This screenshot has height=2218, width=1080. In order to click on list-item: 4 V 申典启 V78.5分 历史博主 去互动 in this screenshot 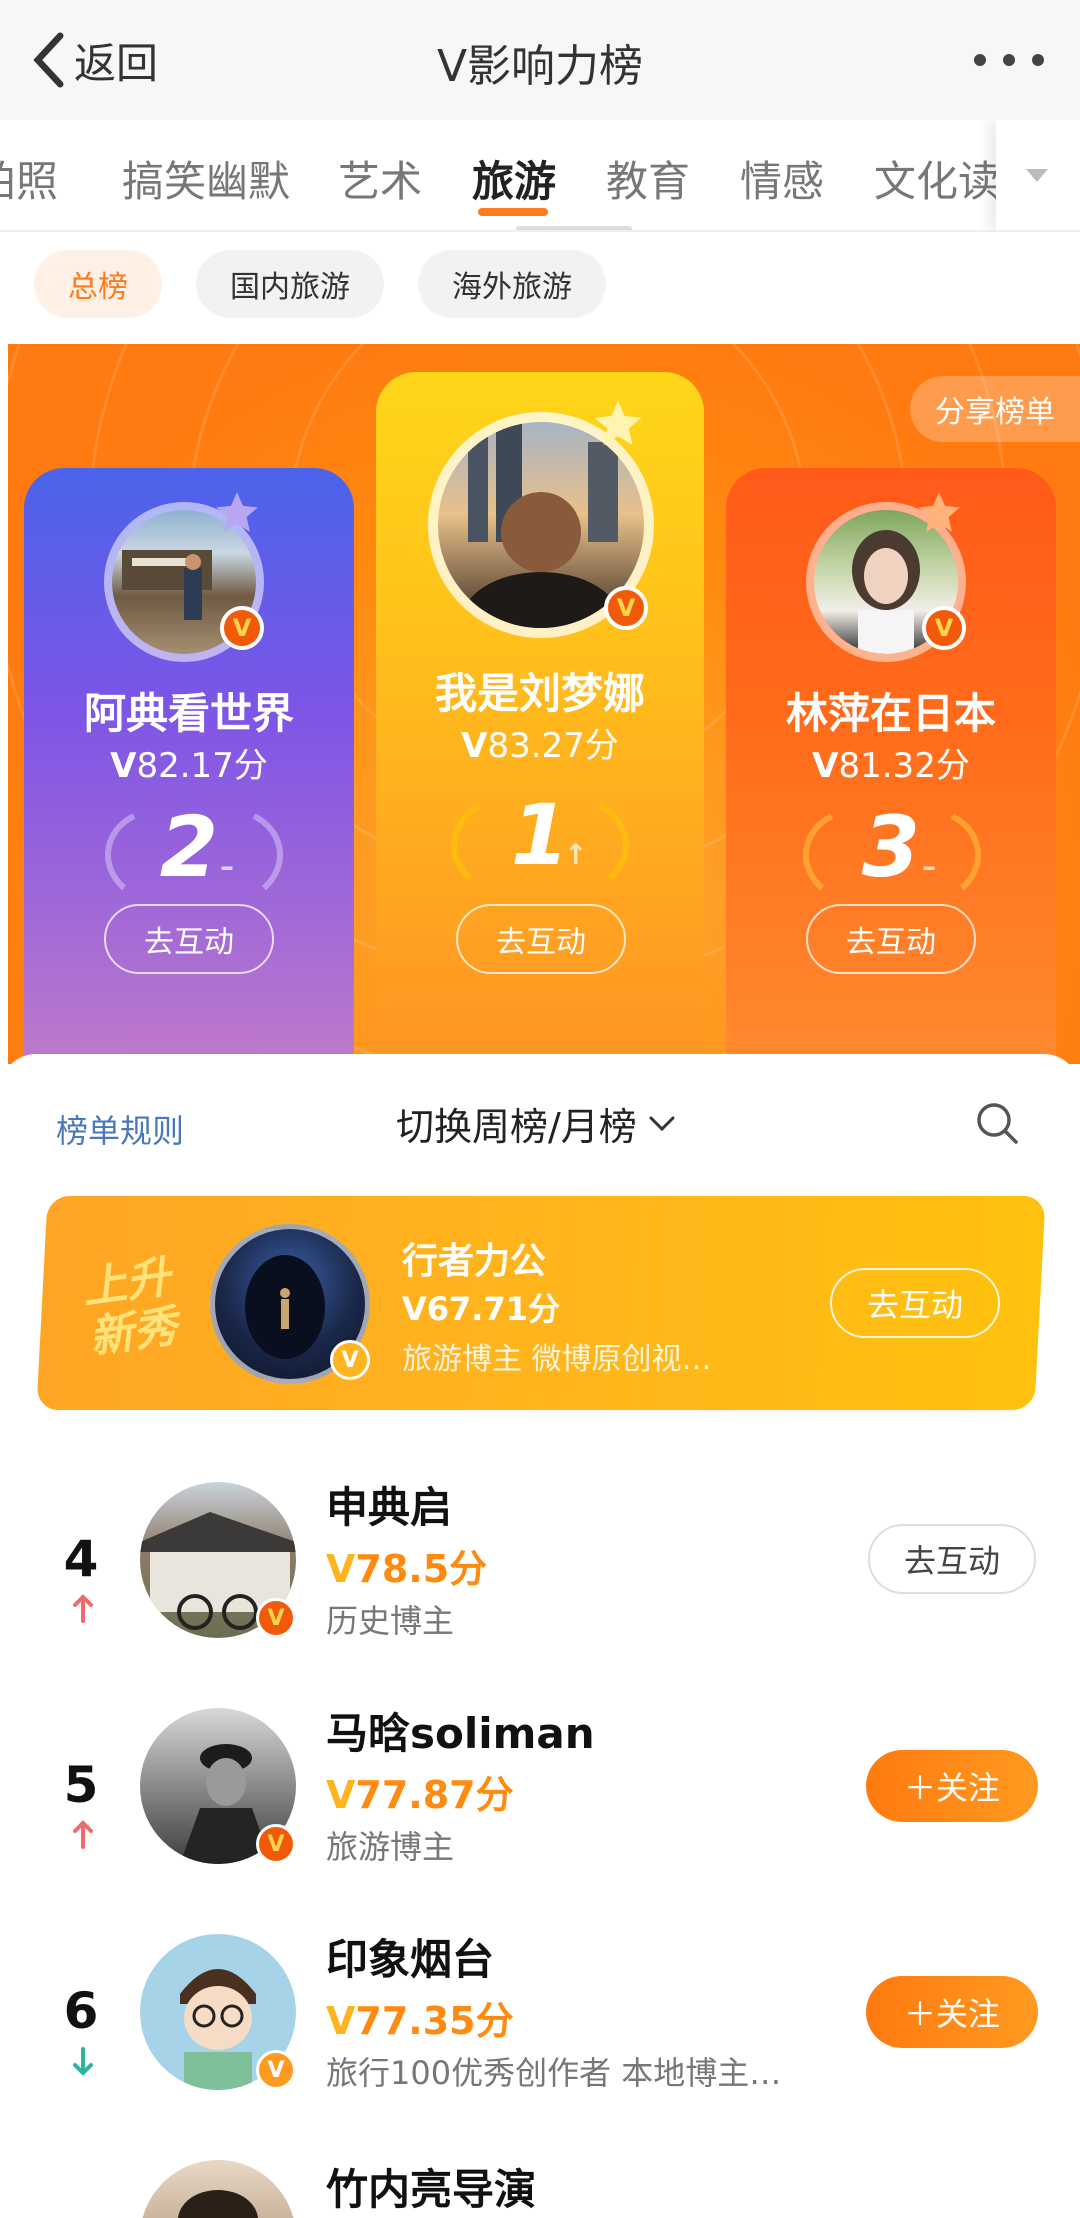, I will do `click(540, 1595)`.